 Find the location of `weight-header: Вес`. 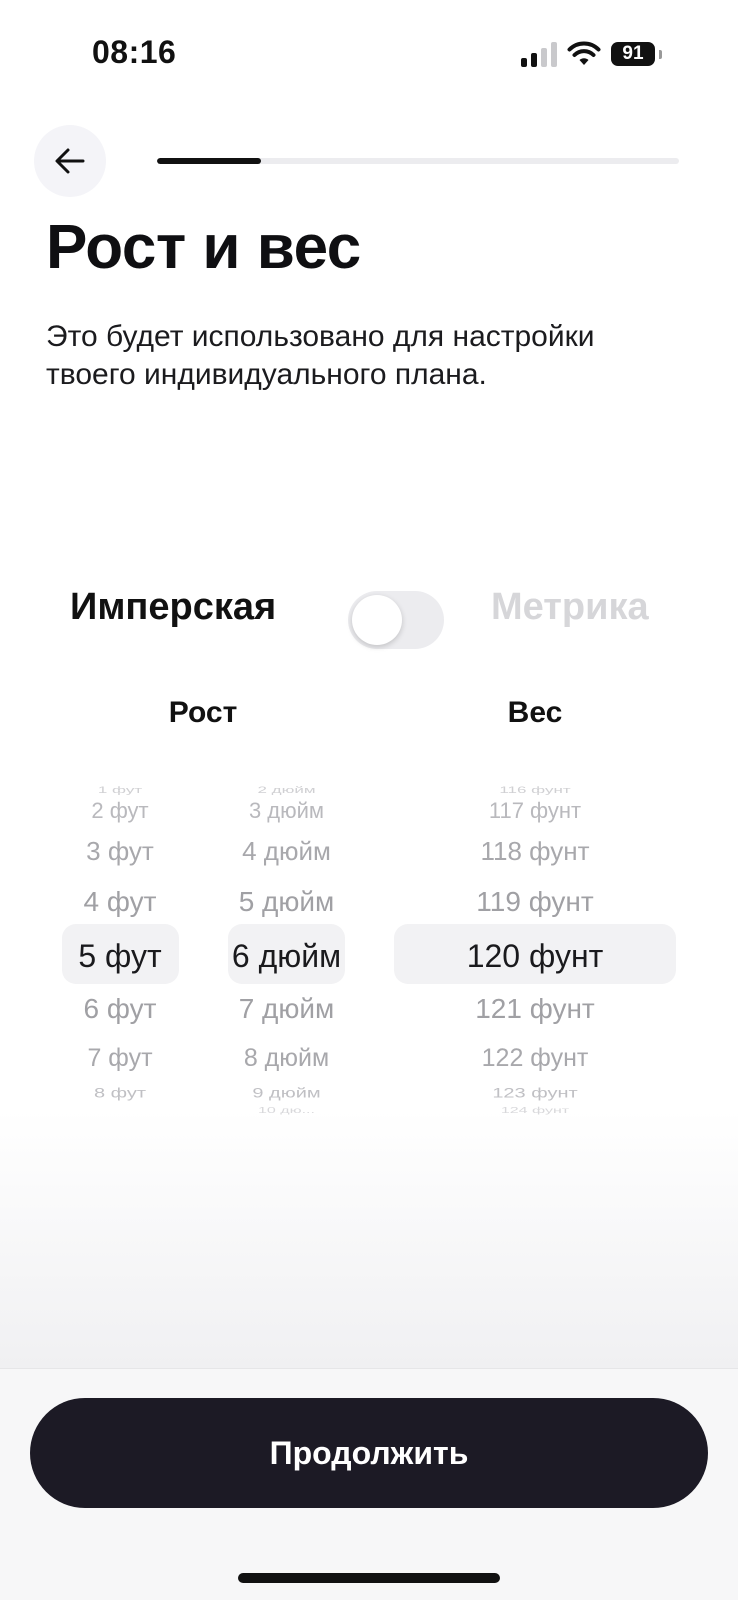

weight-header: Вес is located at coordinates (535, 712).